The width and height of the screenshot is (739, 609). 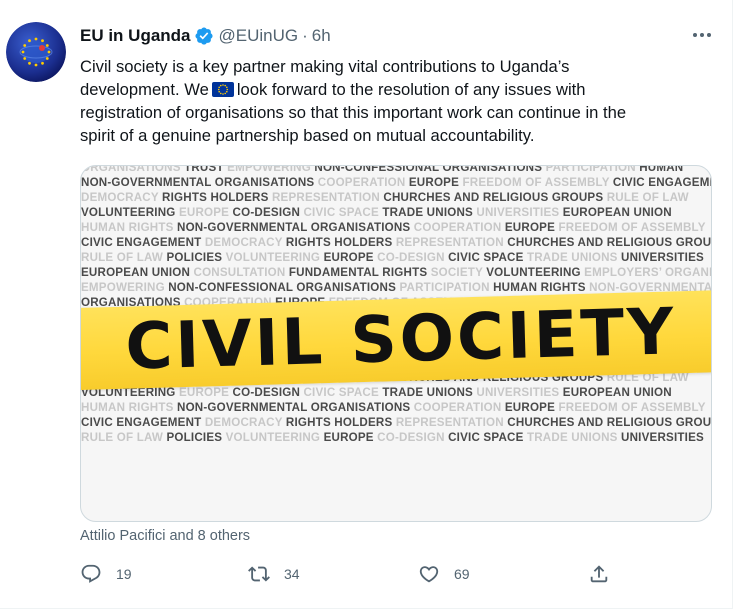 I want to click on retweet-button: 34, so click(x=274, y=574).